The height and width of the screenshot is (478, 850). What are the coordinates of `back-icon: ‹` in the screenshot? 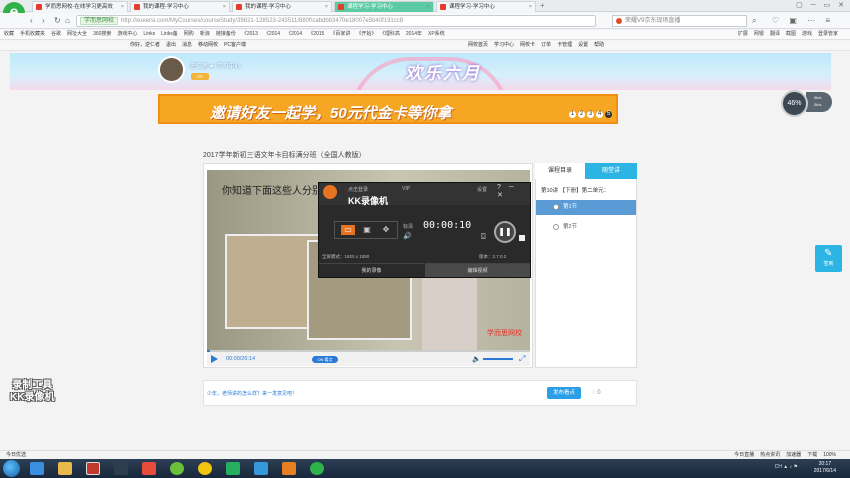 It's located at (31, 20).